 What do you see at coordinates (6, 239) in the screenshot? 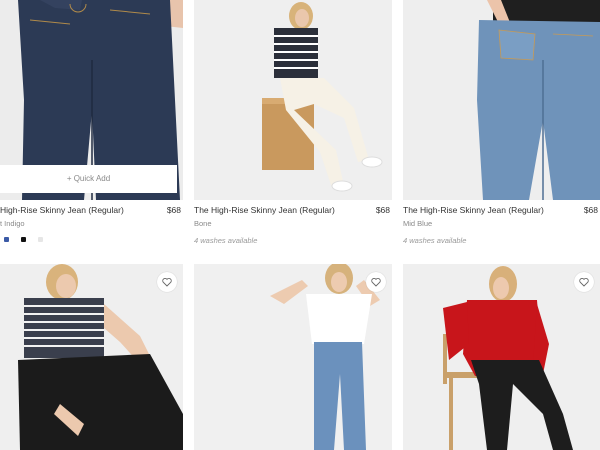
I see `swatch-blue` at bounding box center [6, 239].